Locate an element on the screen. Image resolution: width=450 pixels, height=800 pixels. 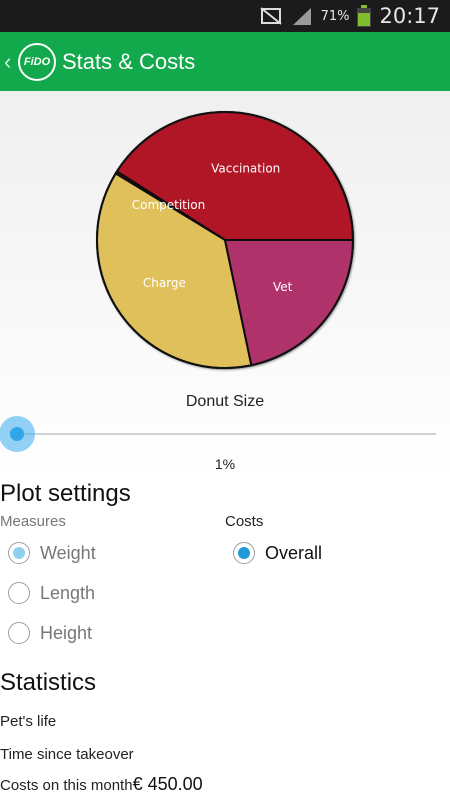
app-logo: FiDO is located at coordinates (37, 61).